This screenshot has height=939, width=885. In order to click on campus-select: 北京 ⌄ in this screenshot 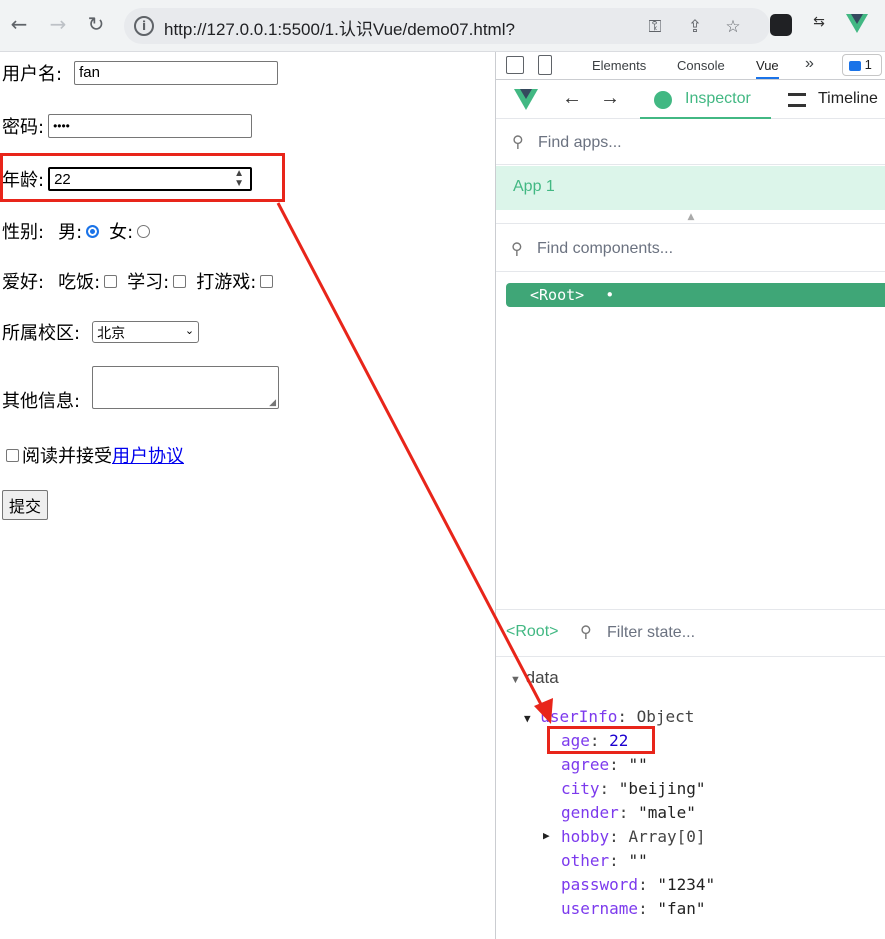, I will do `click(146, 332)`.